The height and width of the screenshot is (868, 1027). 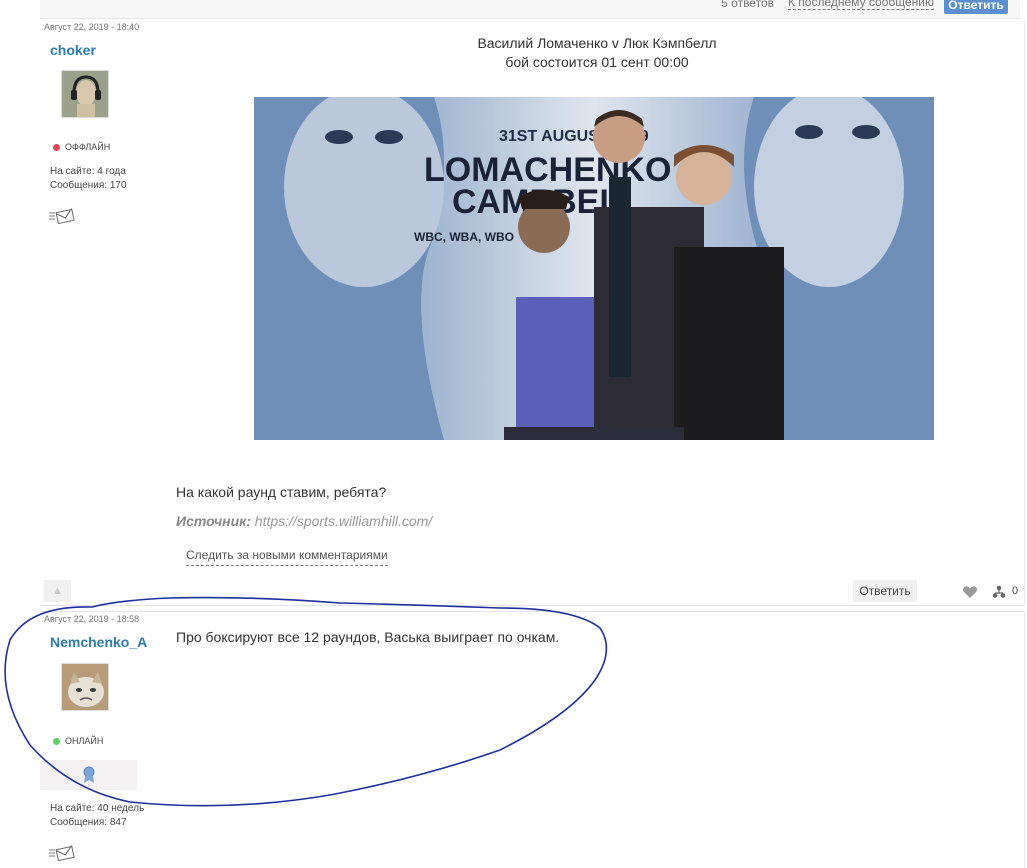 What do you see at coordinates (56, 147) in the screenshot?
I see `offline-dot-icon` at bounding box center [56, 147].